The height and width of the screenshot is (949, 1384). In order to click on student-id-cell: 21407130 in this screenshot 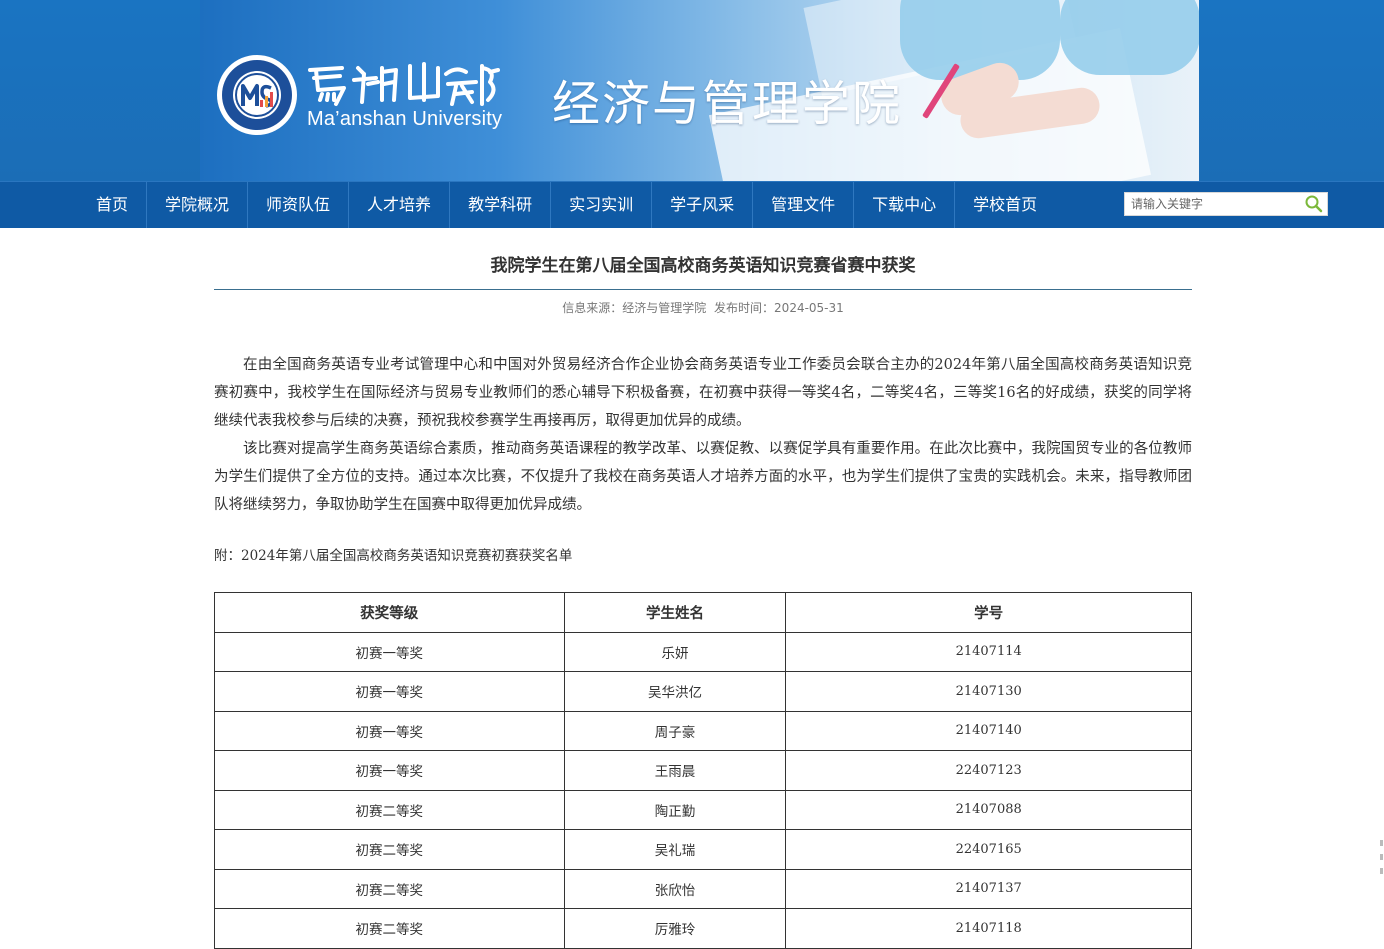, I will do `click(988, 691)`.